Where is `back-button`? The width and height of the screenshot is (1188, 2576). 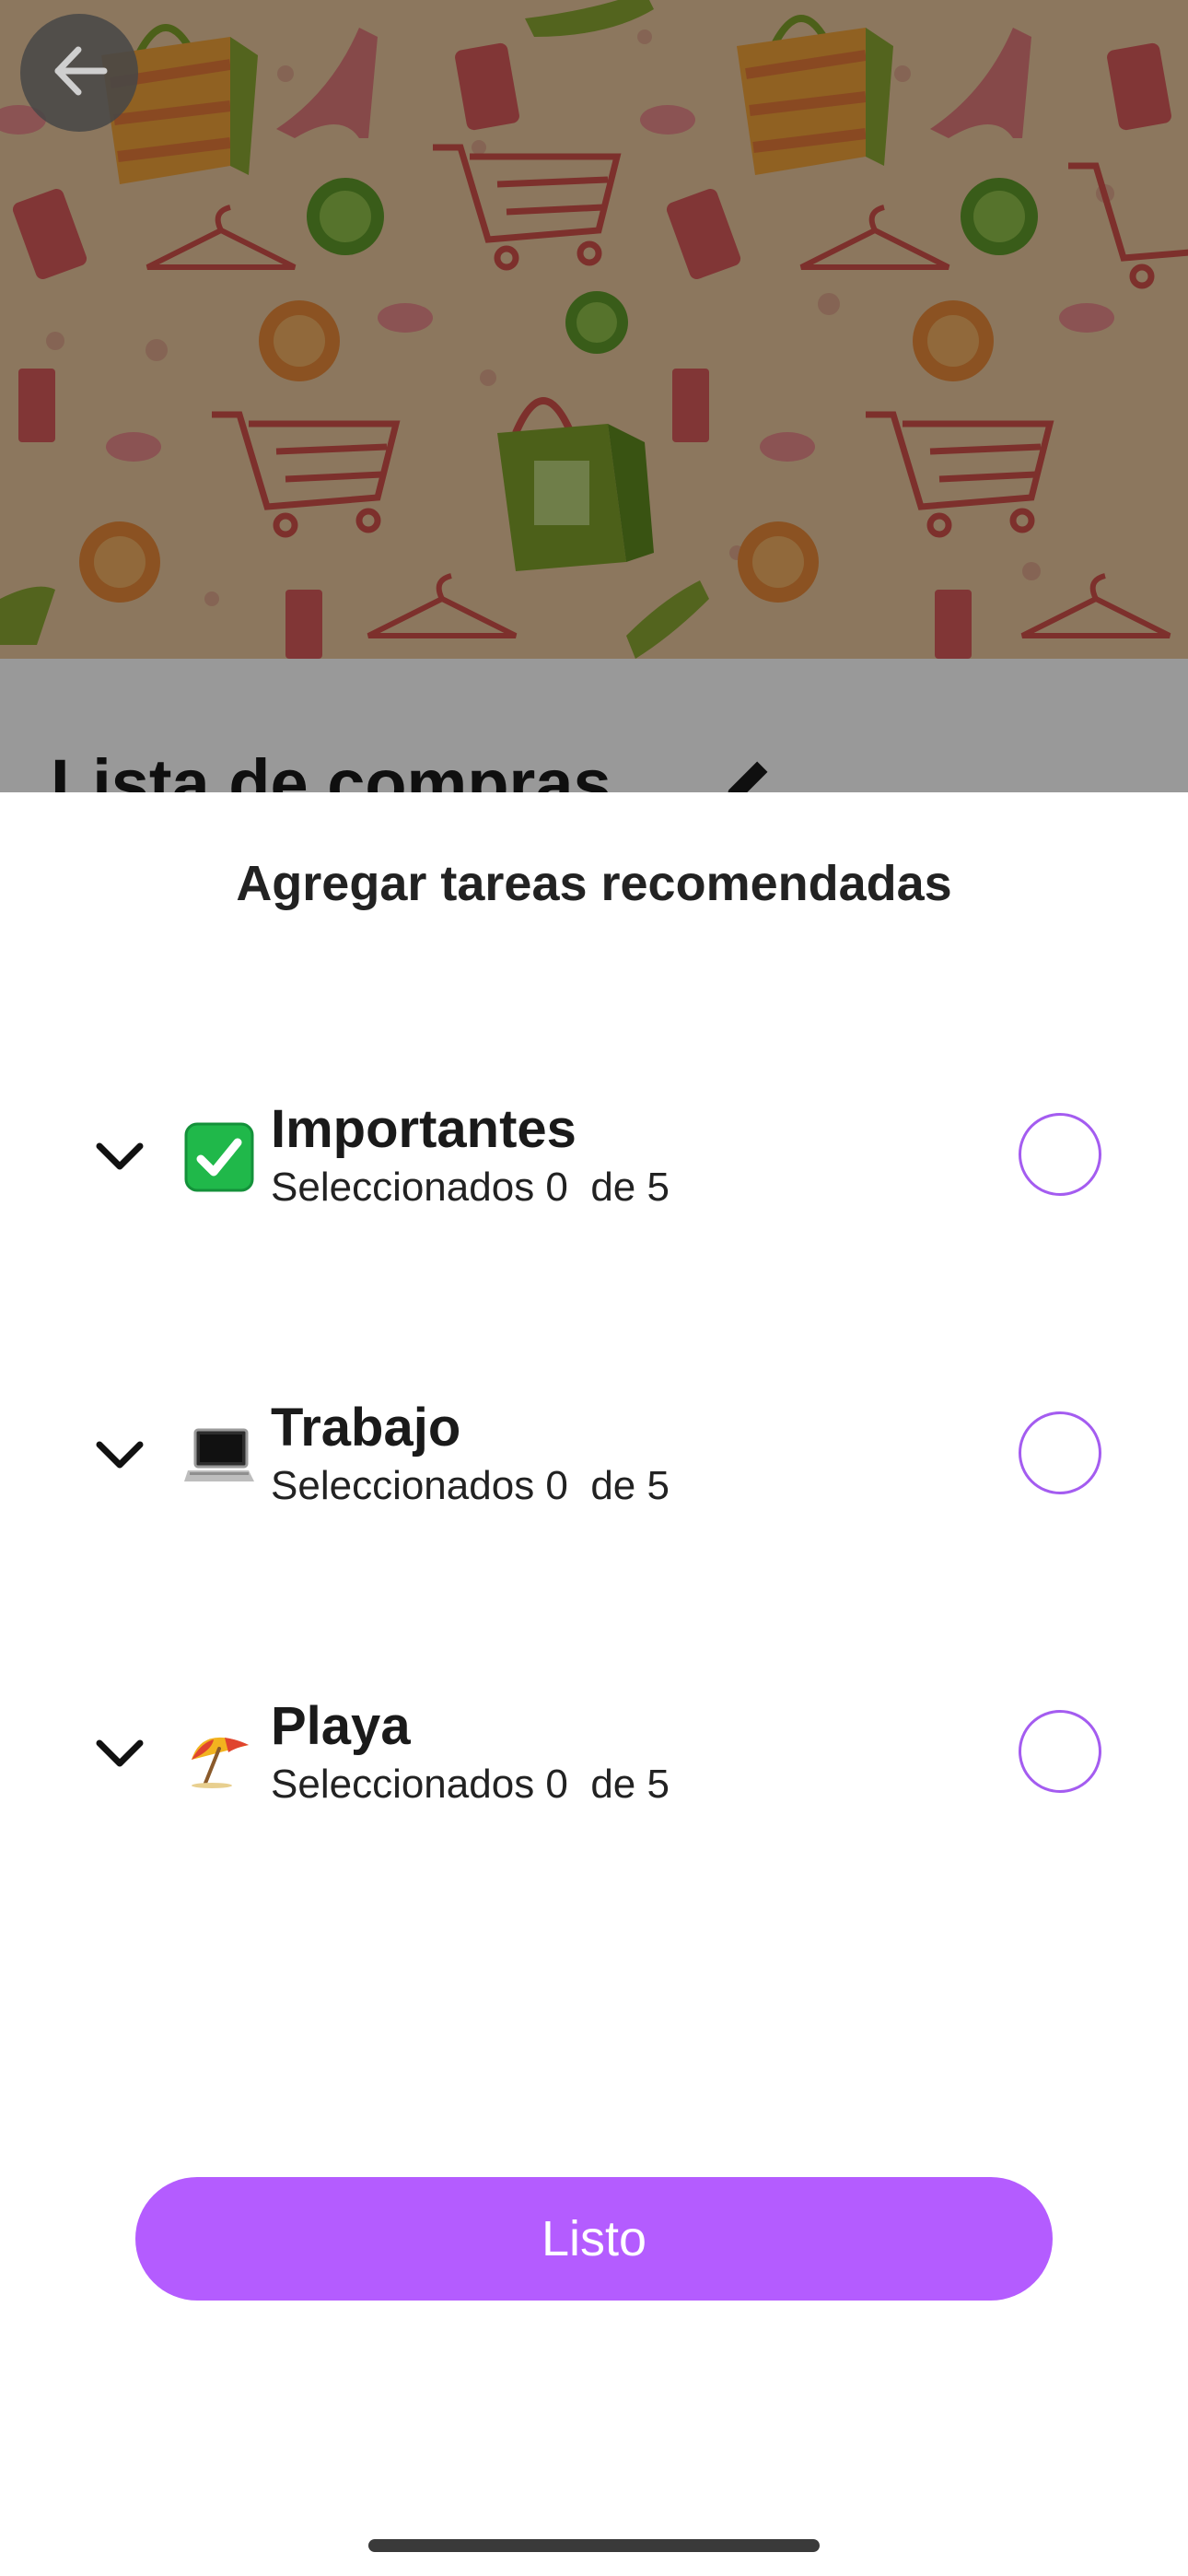 back-button is located at coordinates (79, 73).